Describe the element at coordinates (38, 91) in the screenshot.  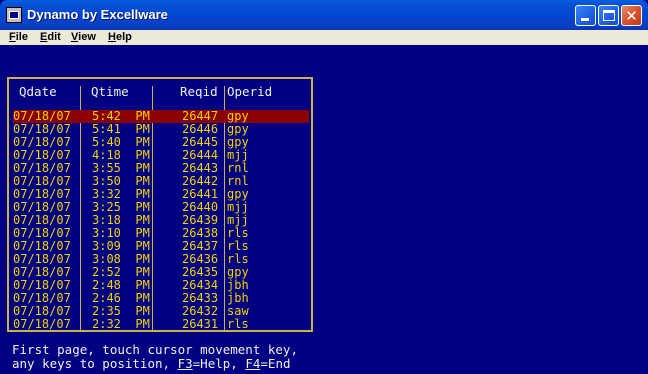
I see `header-qdate: Qdate` at that location.